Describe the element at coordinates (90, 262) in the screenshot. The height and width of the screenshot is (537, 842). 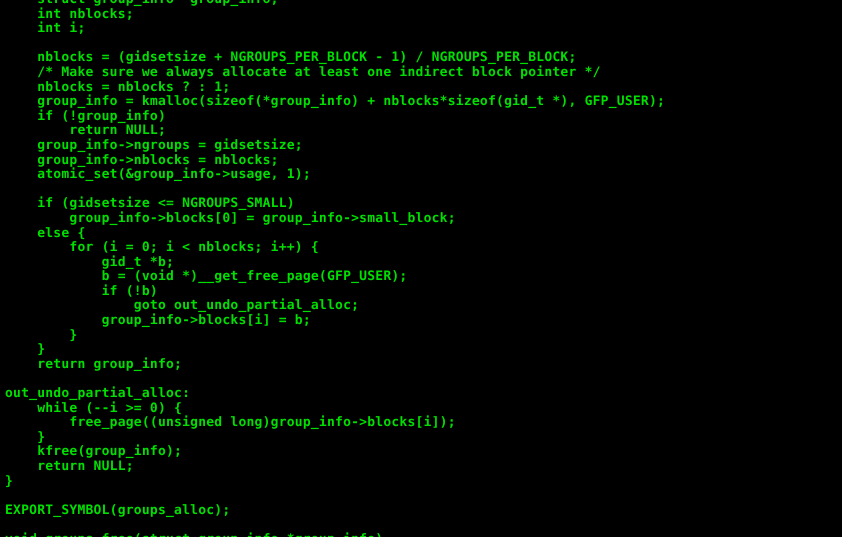
I see `code-line: gid_t *b;` at that location.